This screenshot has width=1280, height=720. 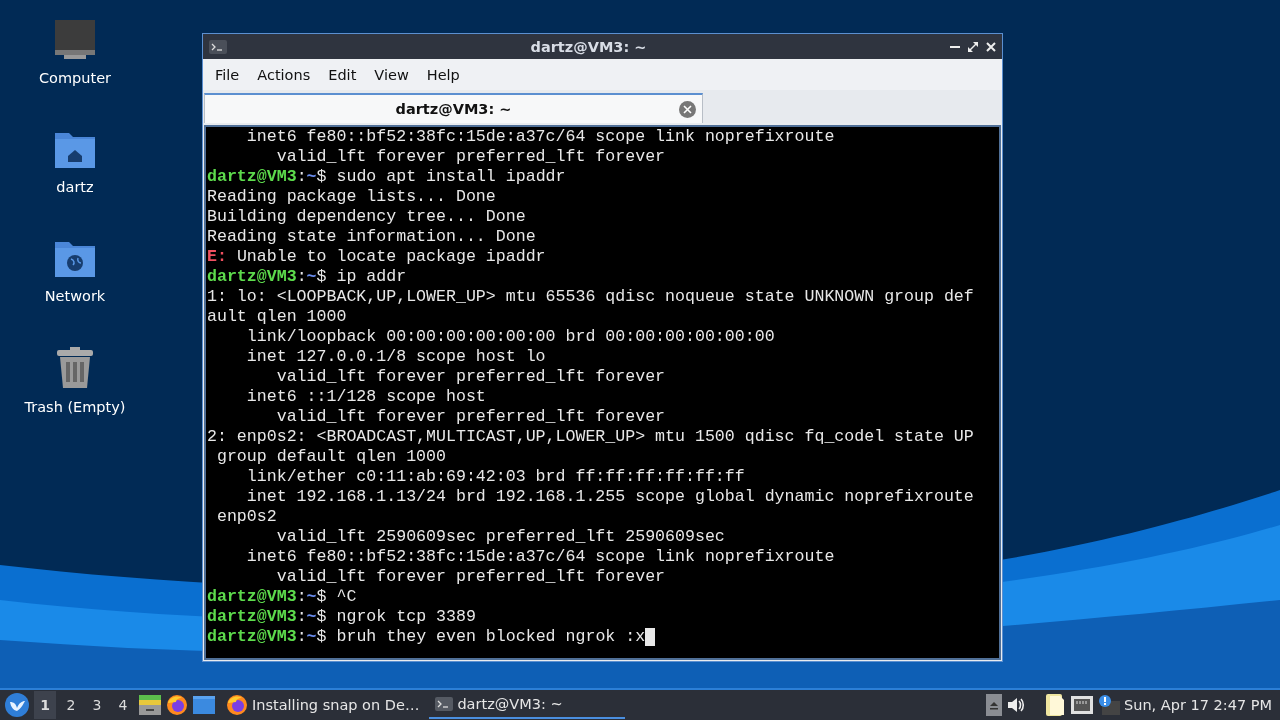 I want to click on terminal-line: inet 127.0.0.1/8 scope host lo, so click(x=396, y=357).